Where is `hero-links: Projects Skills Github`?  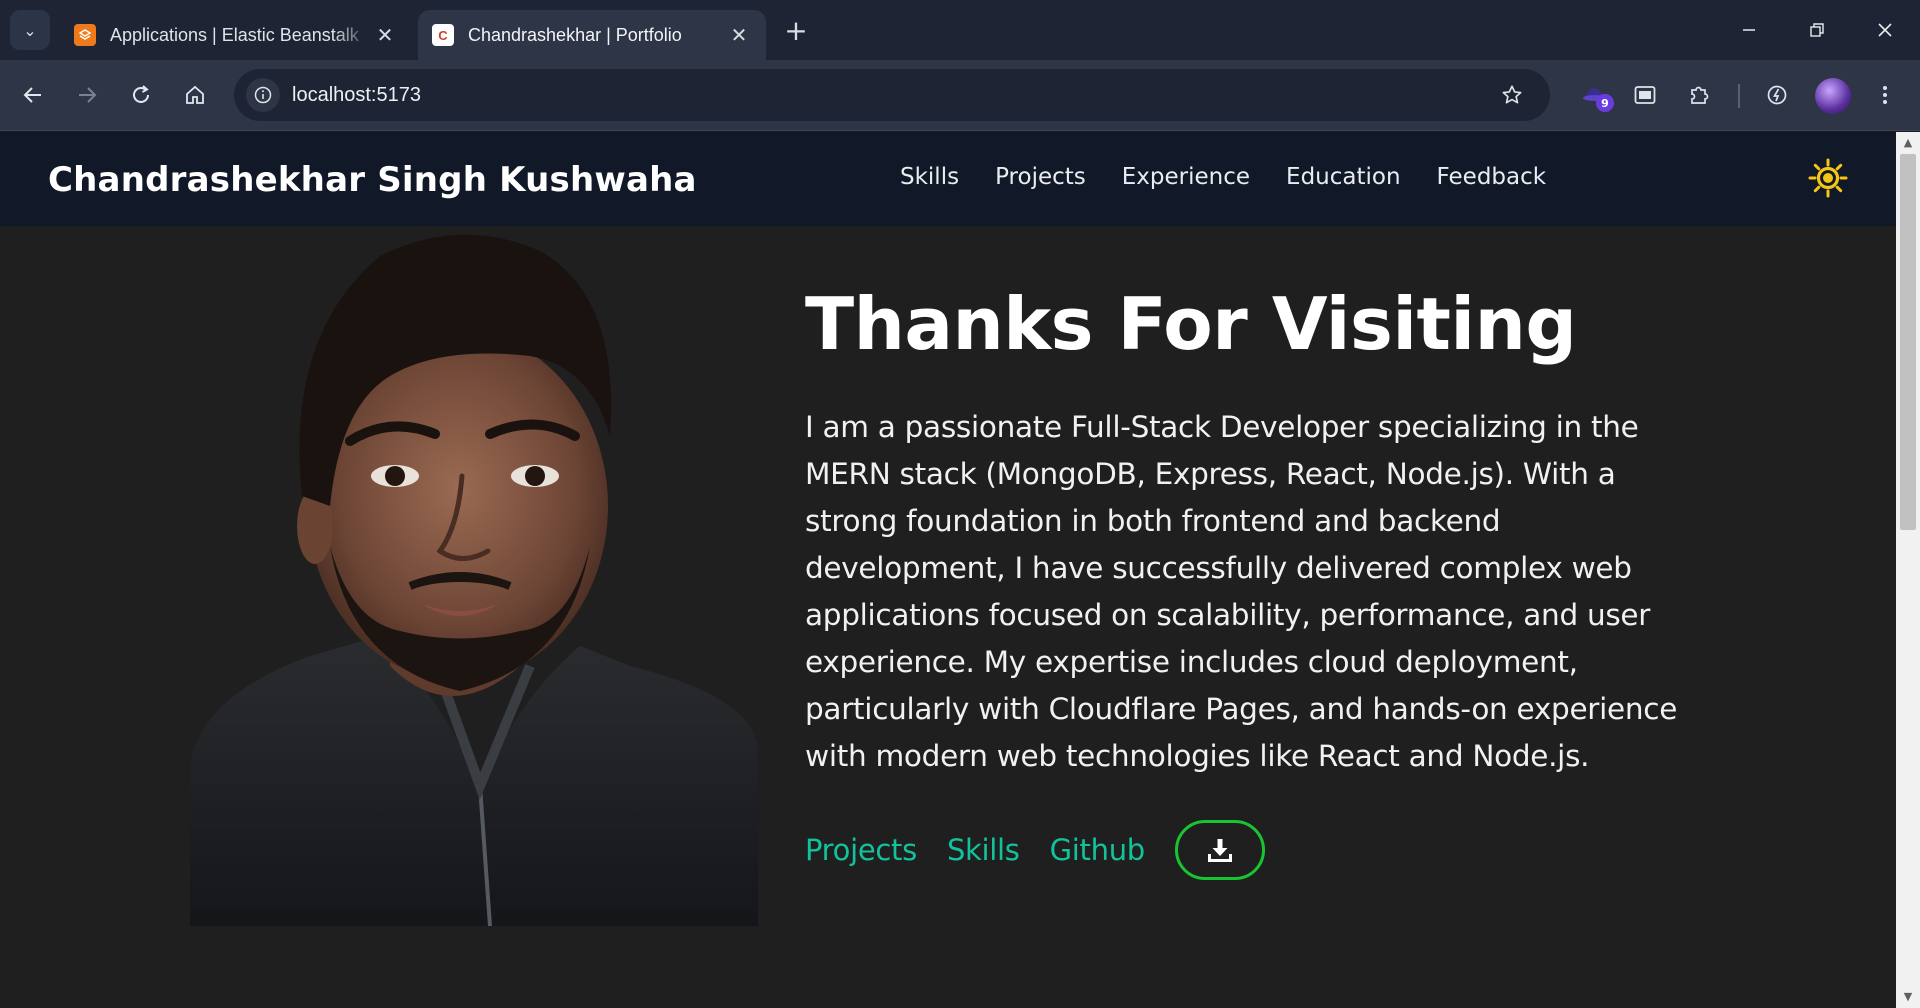 hero-links: Projects Skills Github is located at coordinates (1035, 850).